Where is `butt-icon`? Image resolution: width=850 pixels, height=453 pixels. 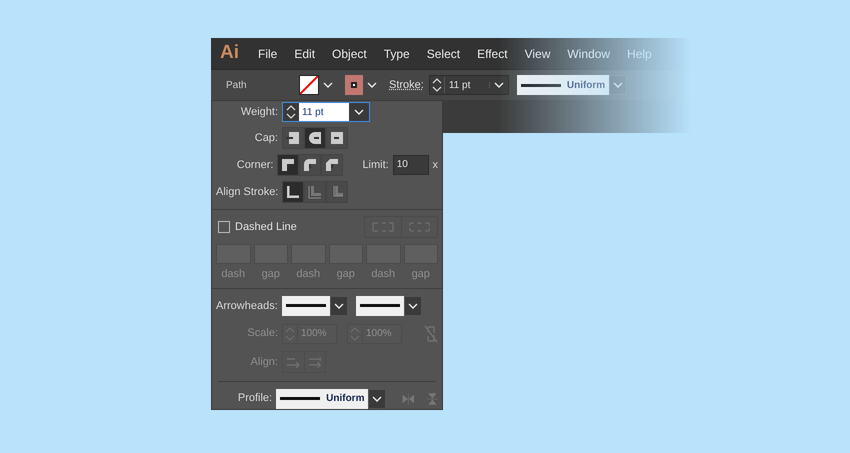 butt-icon is located at coordinates (293, 138).